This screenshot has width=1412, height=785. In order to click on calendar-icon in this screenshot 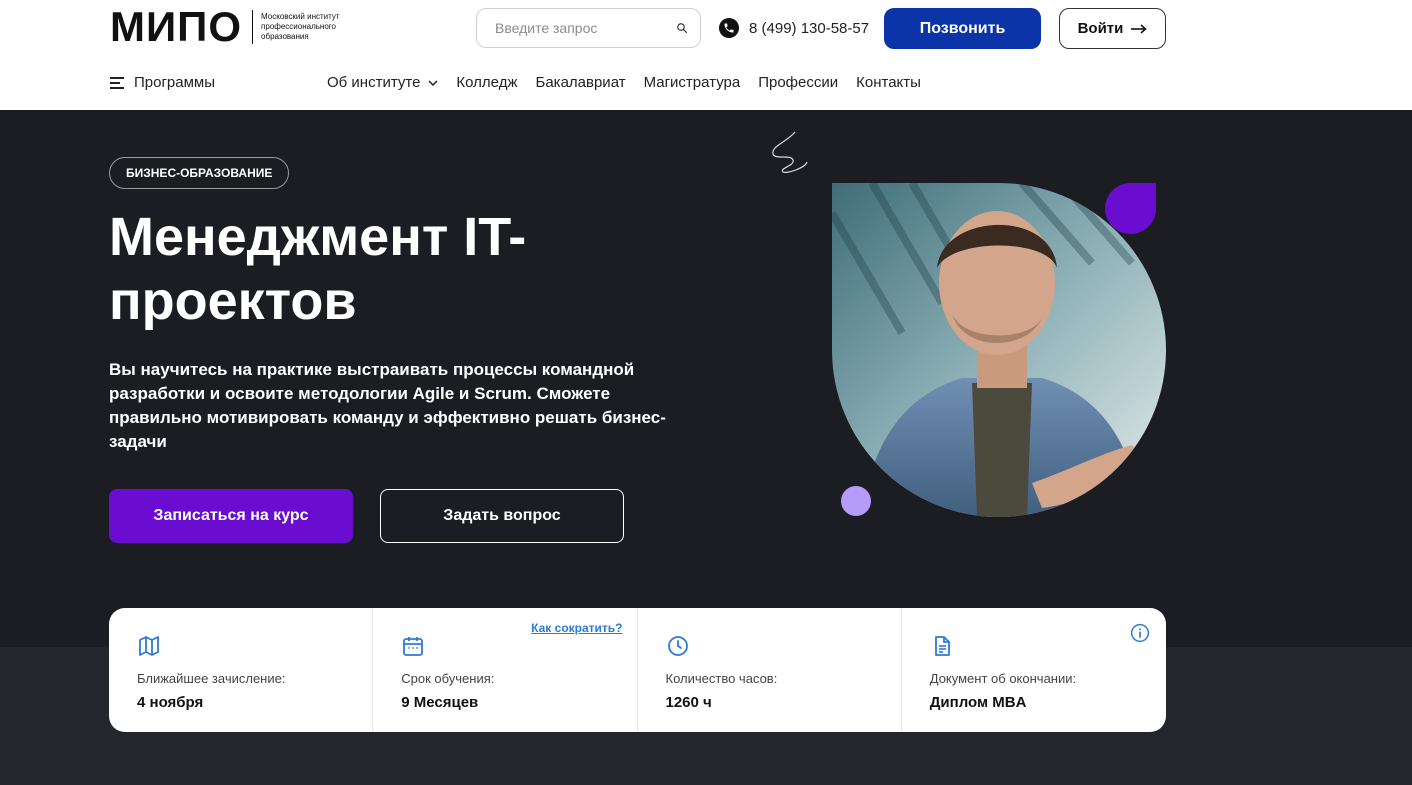, I will do `click(413, 646)`.